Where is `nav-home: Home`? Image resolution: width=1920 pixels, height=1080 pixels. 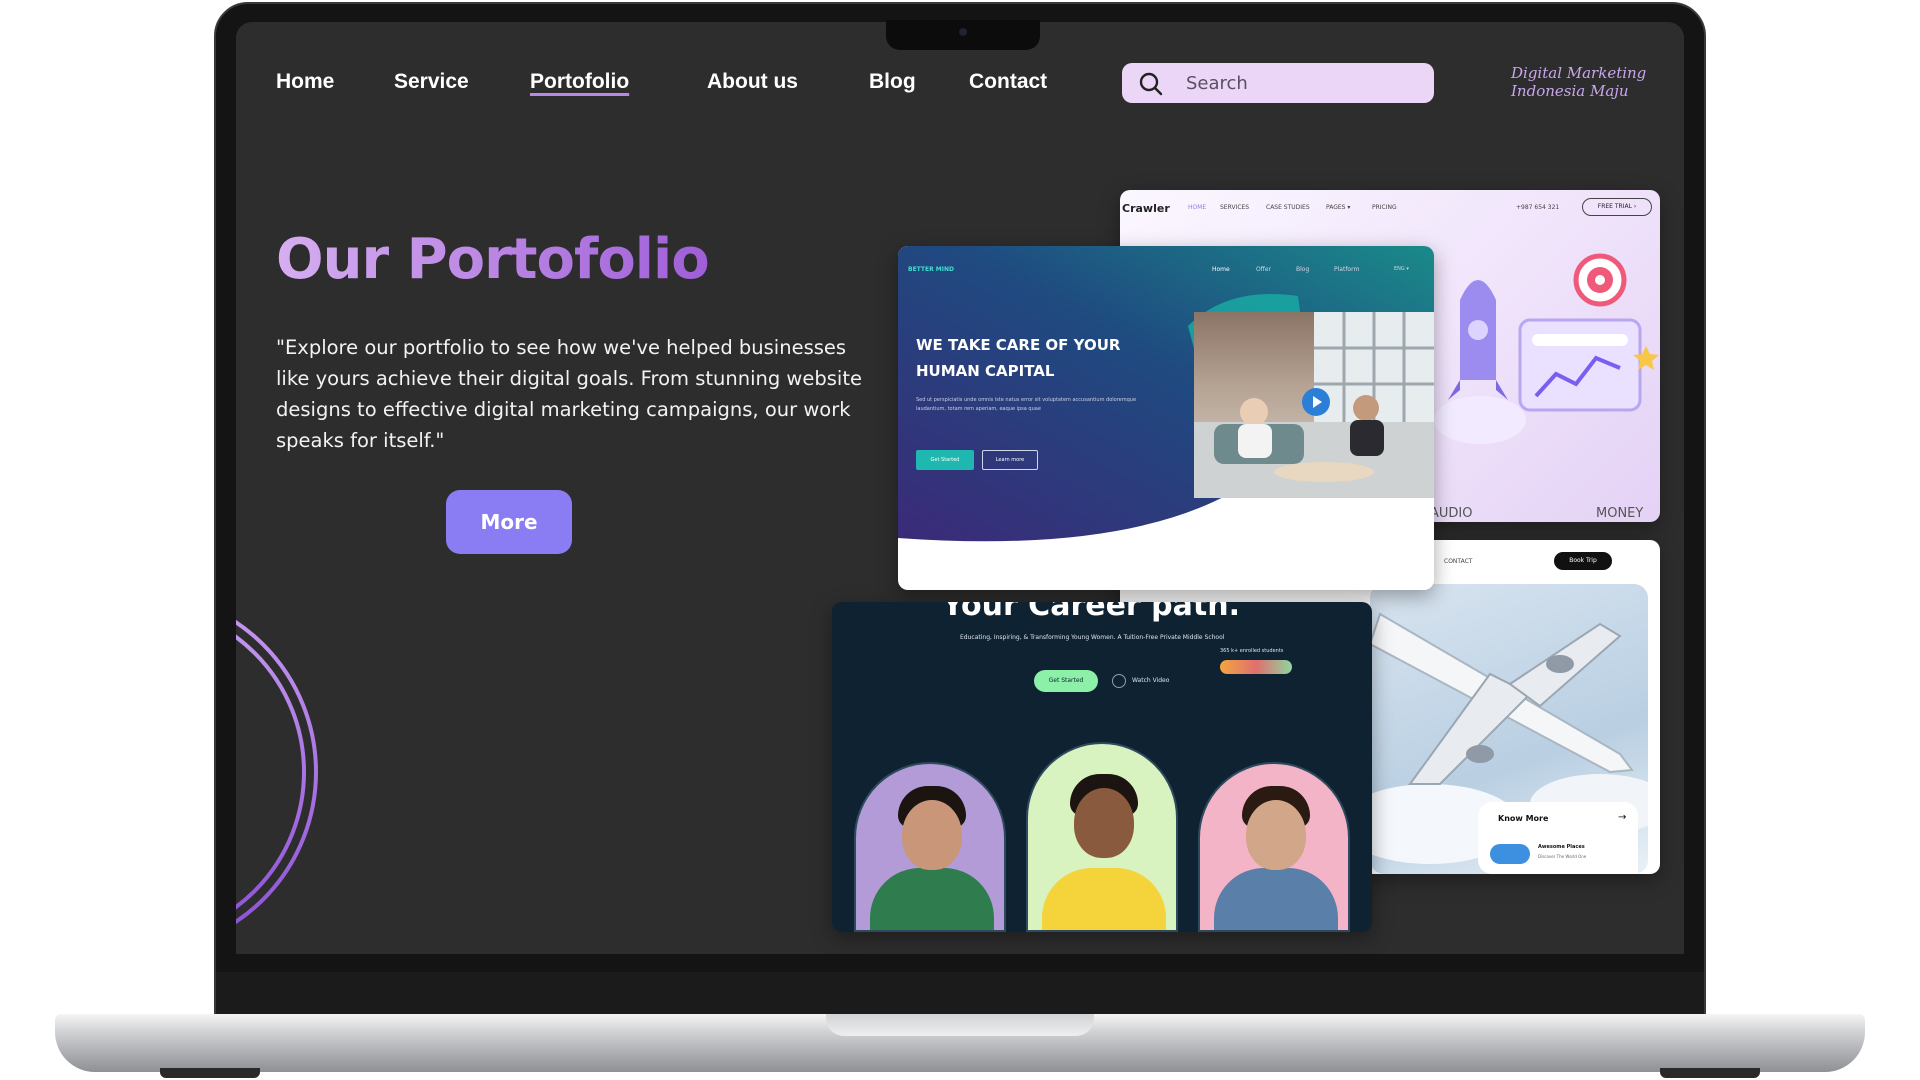
nav-home: Home is located at coordinates (305, 82).